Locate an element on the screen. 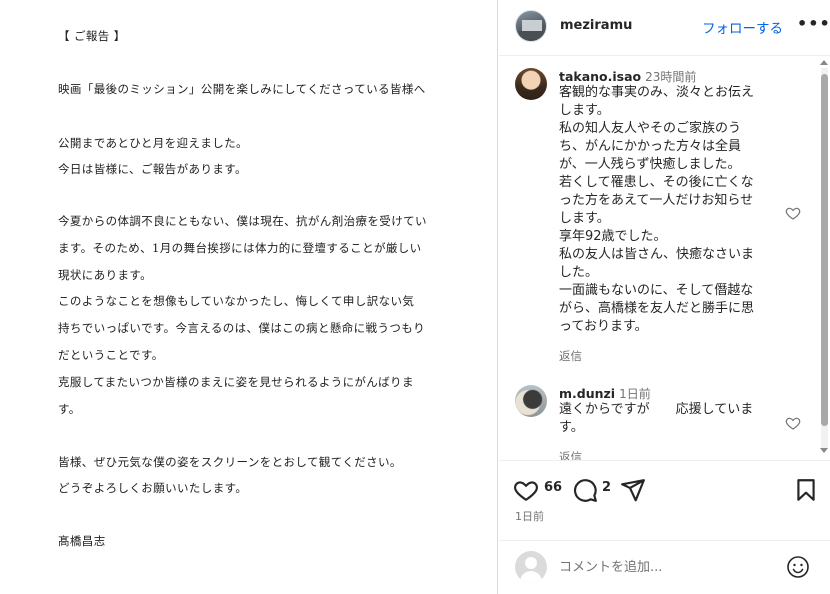 This screenshot has width=830, height=594. letter-line: 持ちでいっぱいです。今言えるのは、僕はこの病と懸命に戦うつもり is located at coordinates (242, 328).